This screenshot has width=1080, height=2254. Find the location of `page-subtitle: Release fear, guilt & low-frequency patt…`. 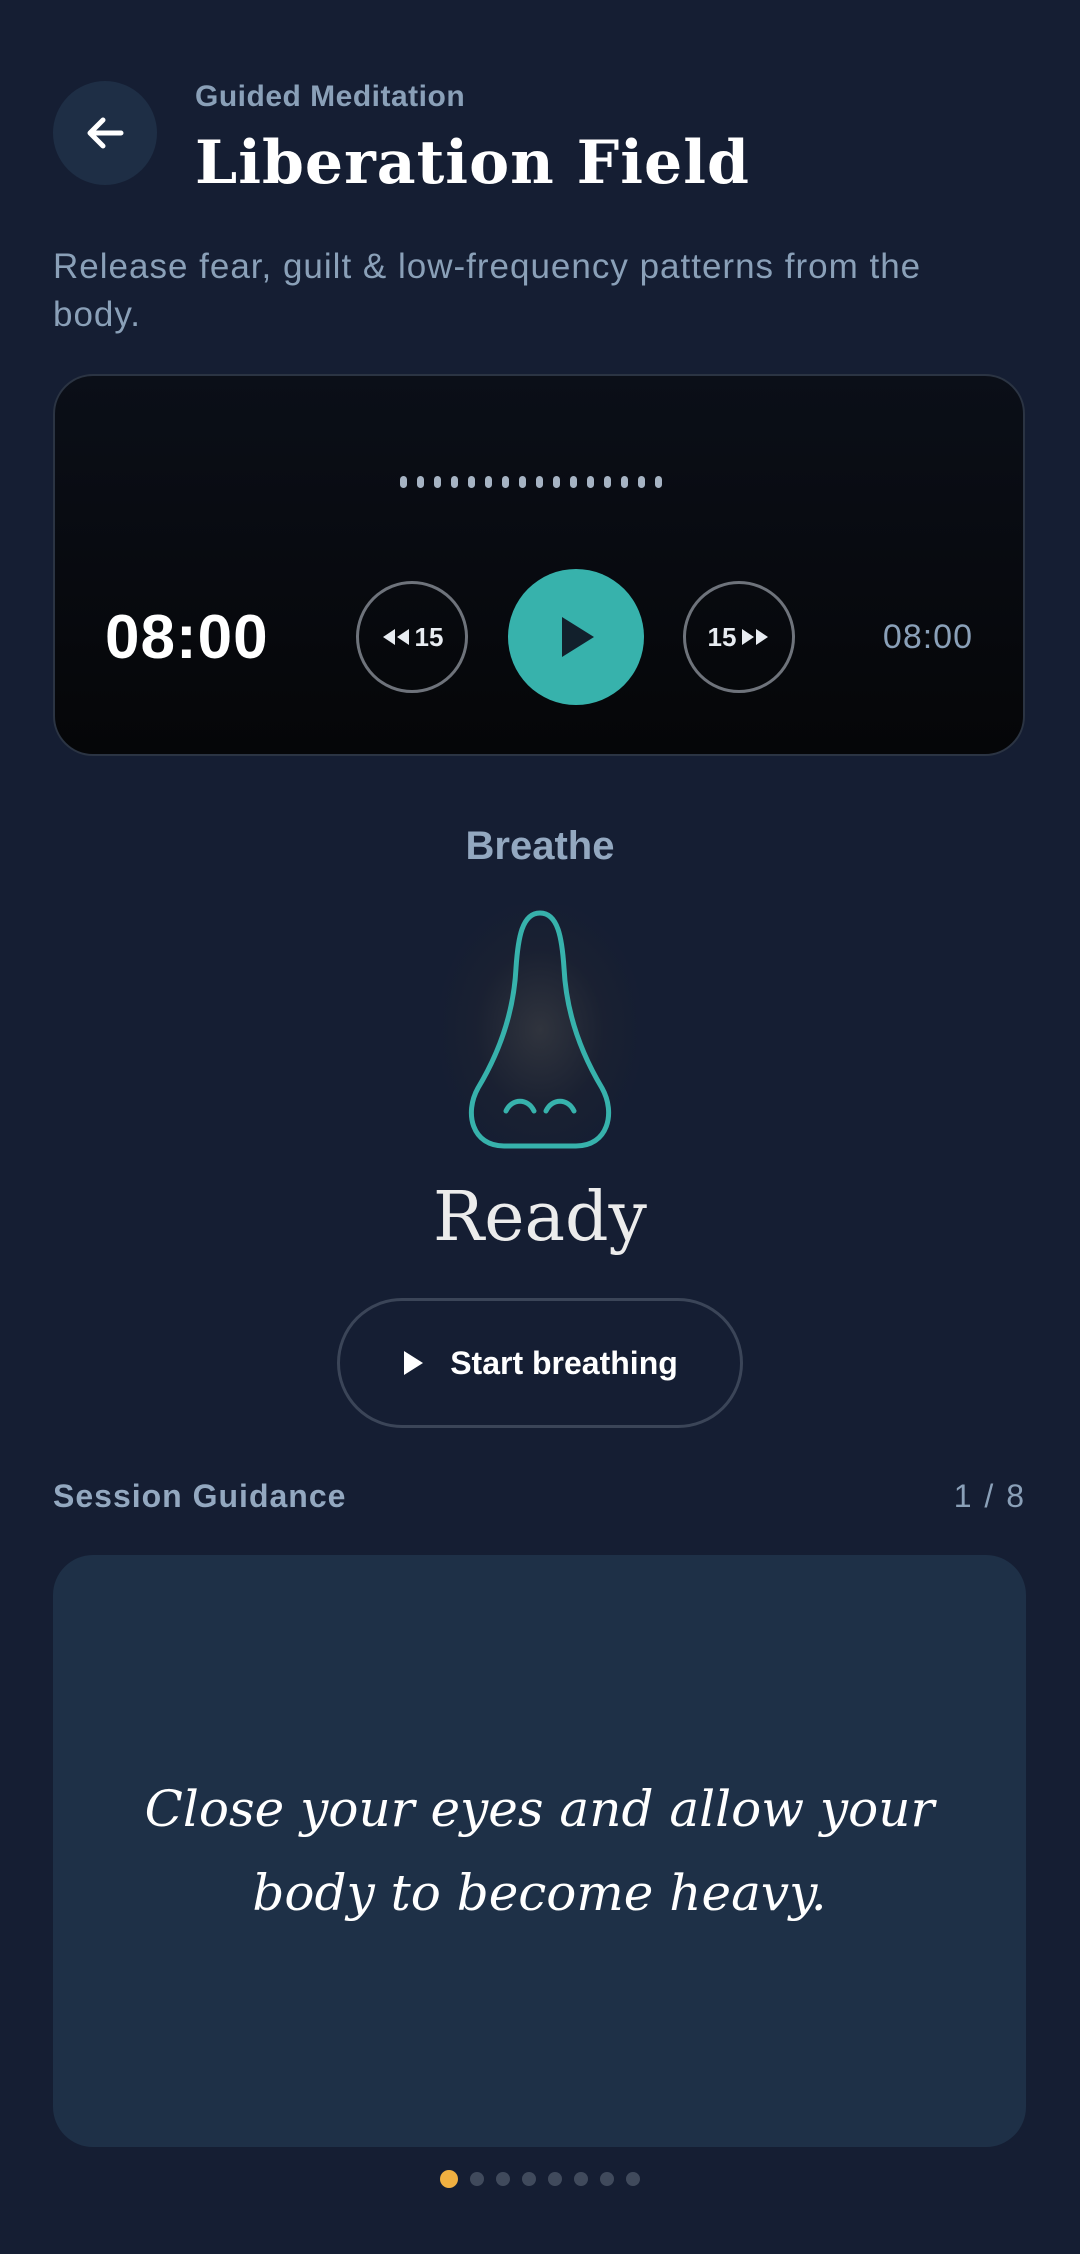

page-subtitle: Release fear, guilt & low-frequency patt… is located at coordinates (487, 290).